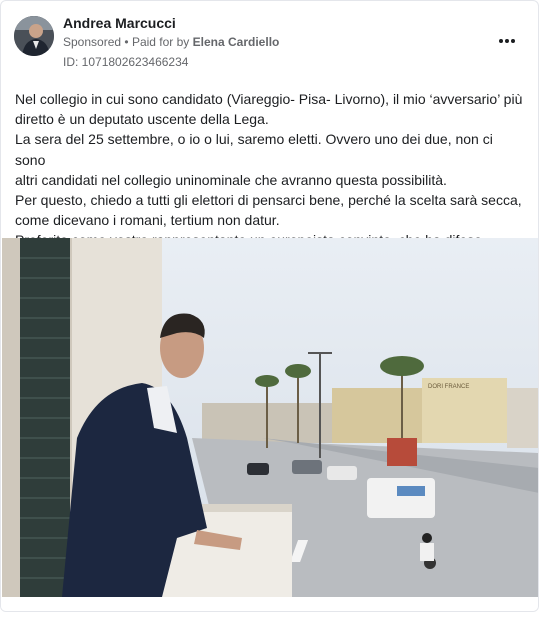 The width and height of the screenshot is (539, 620). Describe the element at coordinates (160, 42) in the screenshot. I see `paid-for-label: Paid for by` at that location.